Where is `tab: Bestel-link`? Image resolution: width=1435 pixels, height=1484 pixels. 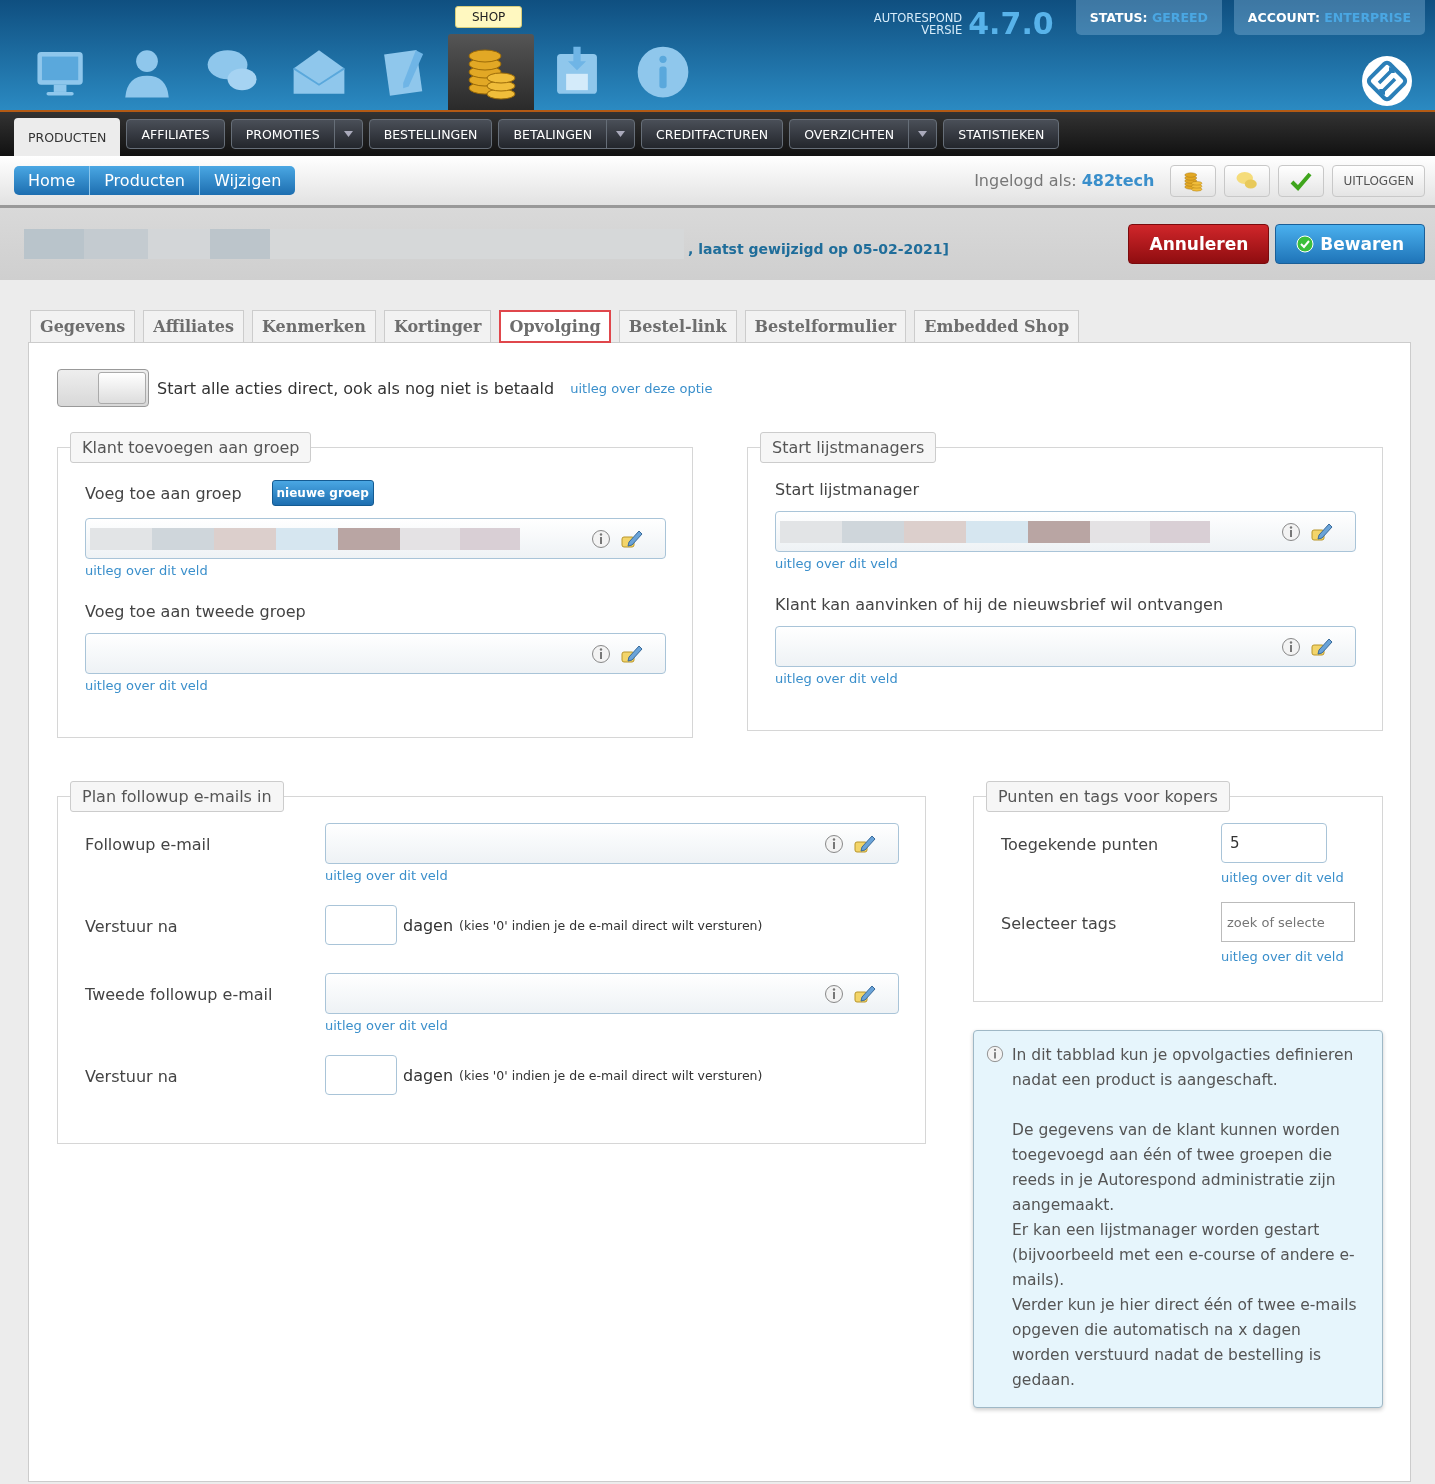
tab: Bestel-link is located at coordinates (677, 326).